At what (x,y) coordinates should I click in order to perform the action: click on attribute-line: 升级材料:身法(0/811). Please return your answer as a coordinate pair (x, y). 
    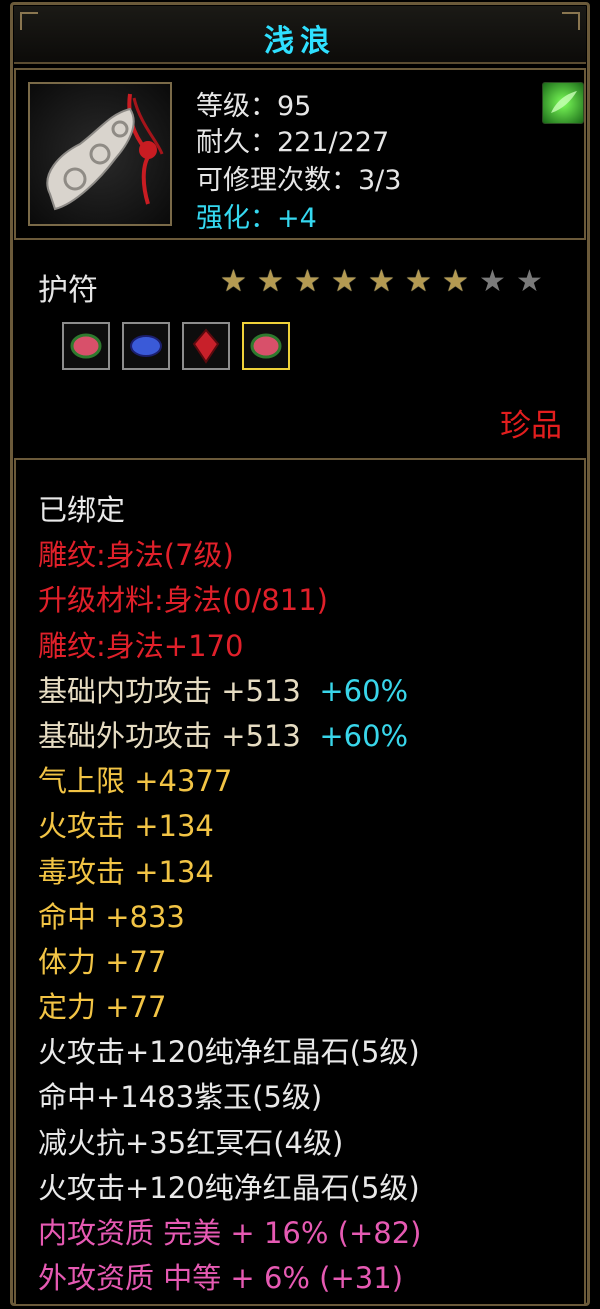
    Looking at the image, I should click on (229, 600).